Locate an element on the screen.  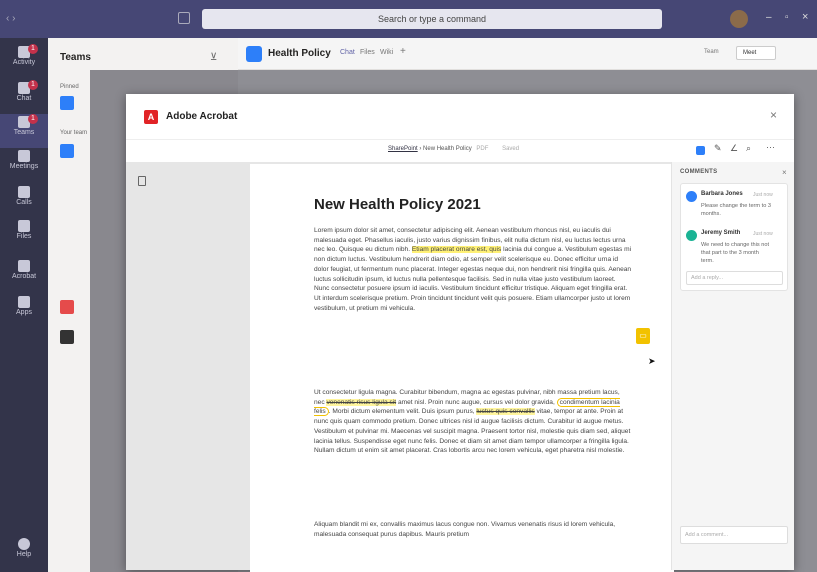
comment-author: Barbara Jones is located at coordinates (722, 194).